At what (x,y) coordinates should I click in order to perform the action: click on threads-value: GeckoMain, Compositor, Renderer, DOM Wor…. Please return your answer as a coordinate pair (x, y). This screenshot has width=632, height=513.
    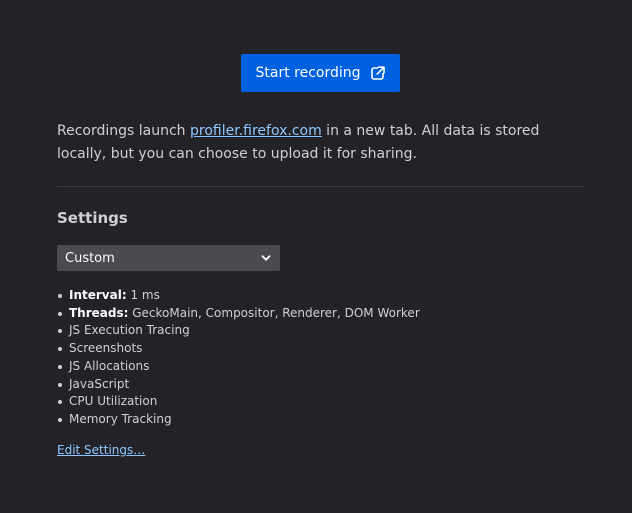
    Looking at the image, I should click on (274, 312).